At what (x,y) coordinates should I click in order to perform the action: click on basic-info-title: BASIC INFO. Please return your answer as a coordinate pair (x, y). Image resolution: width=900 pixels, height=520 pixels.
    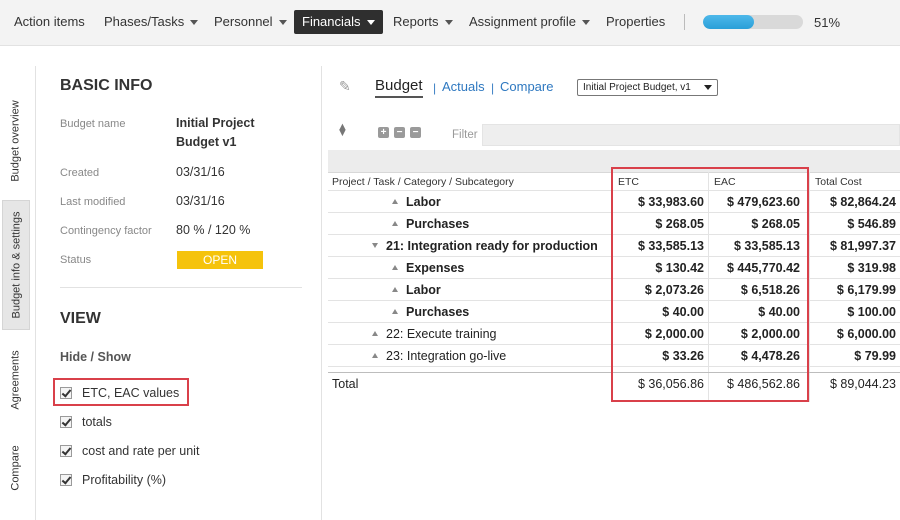
    Looking at the image, I should click on (106, 85).